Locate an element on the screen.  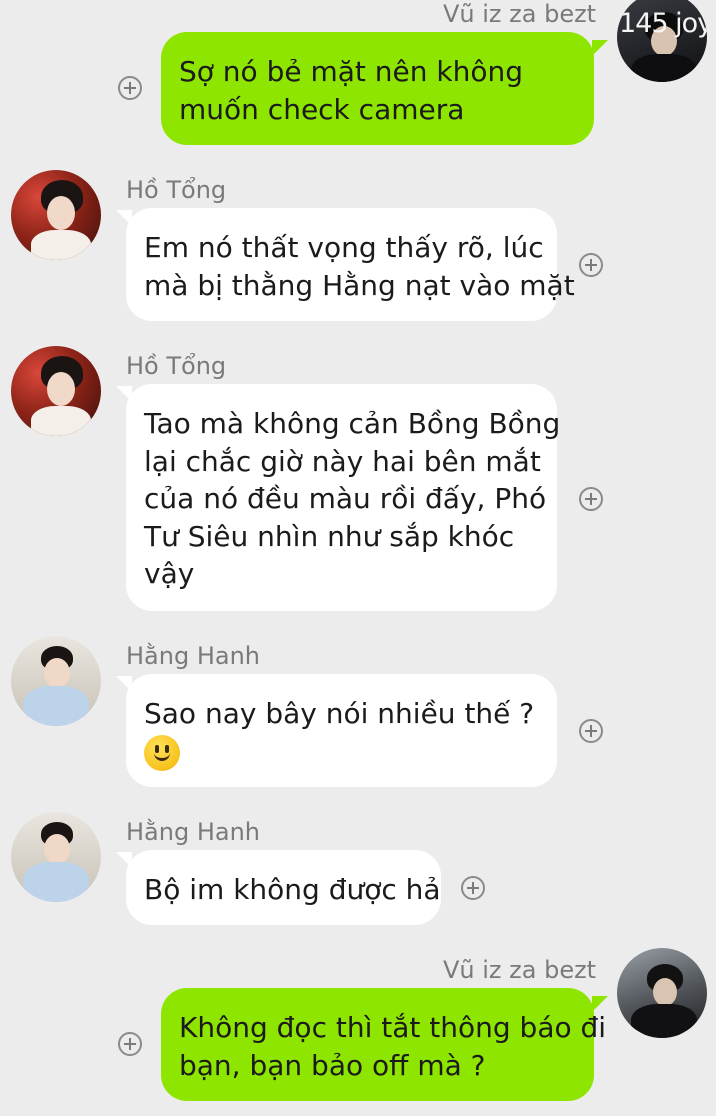
message-bubble: Sao nay bây nói nhiều thế ? is located at coordinates (341, 730).